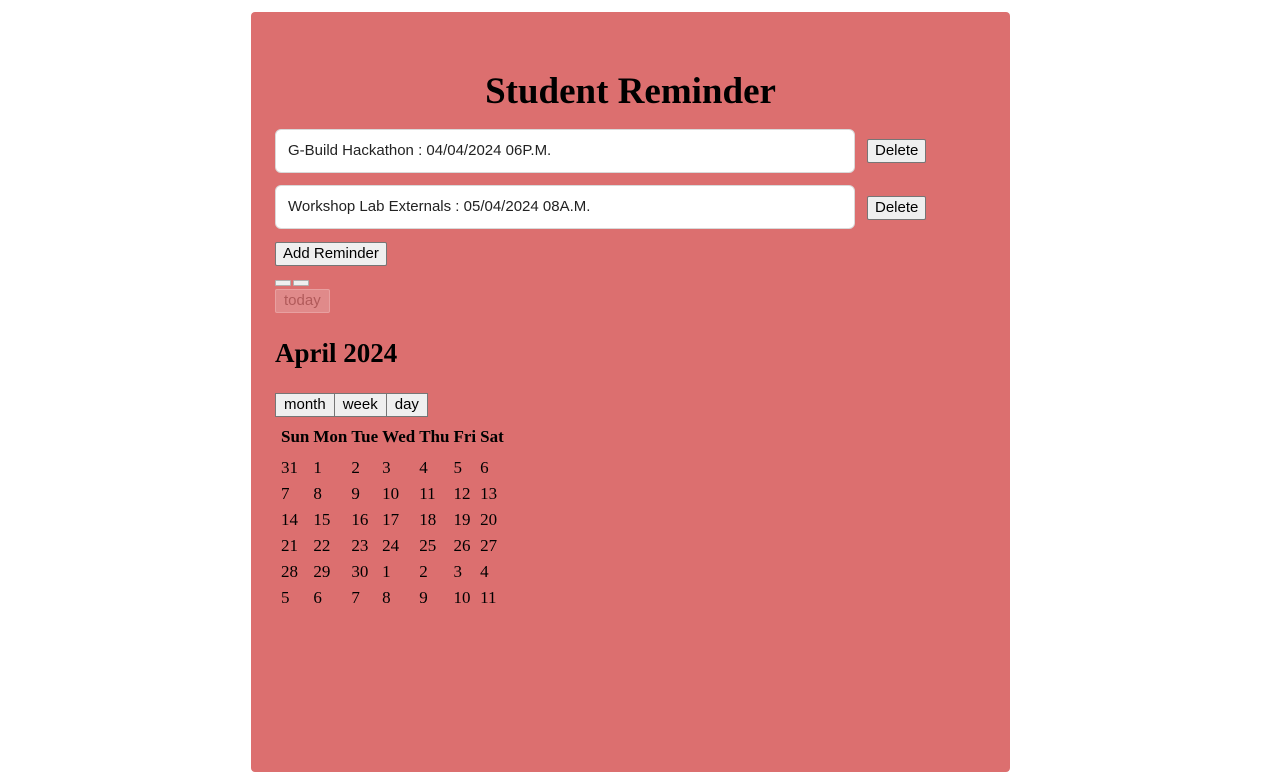 Image resolution: width=1280 pixels, height=772 pixels. What do you see at coordinates (302, 301) in the screenshot?
I see `today-button: today` at bounding box center [302, 301].